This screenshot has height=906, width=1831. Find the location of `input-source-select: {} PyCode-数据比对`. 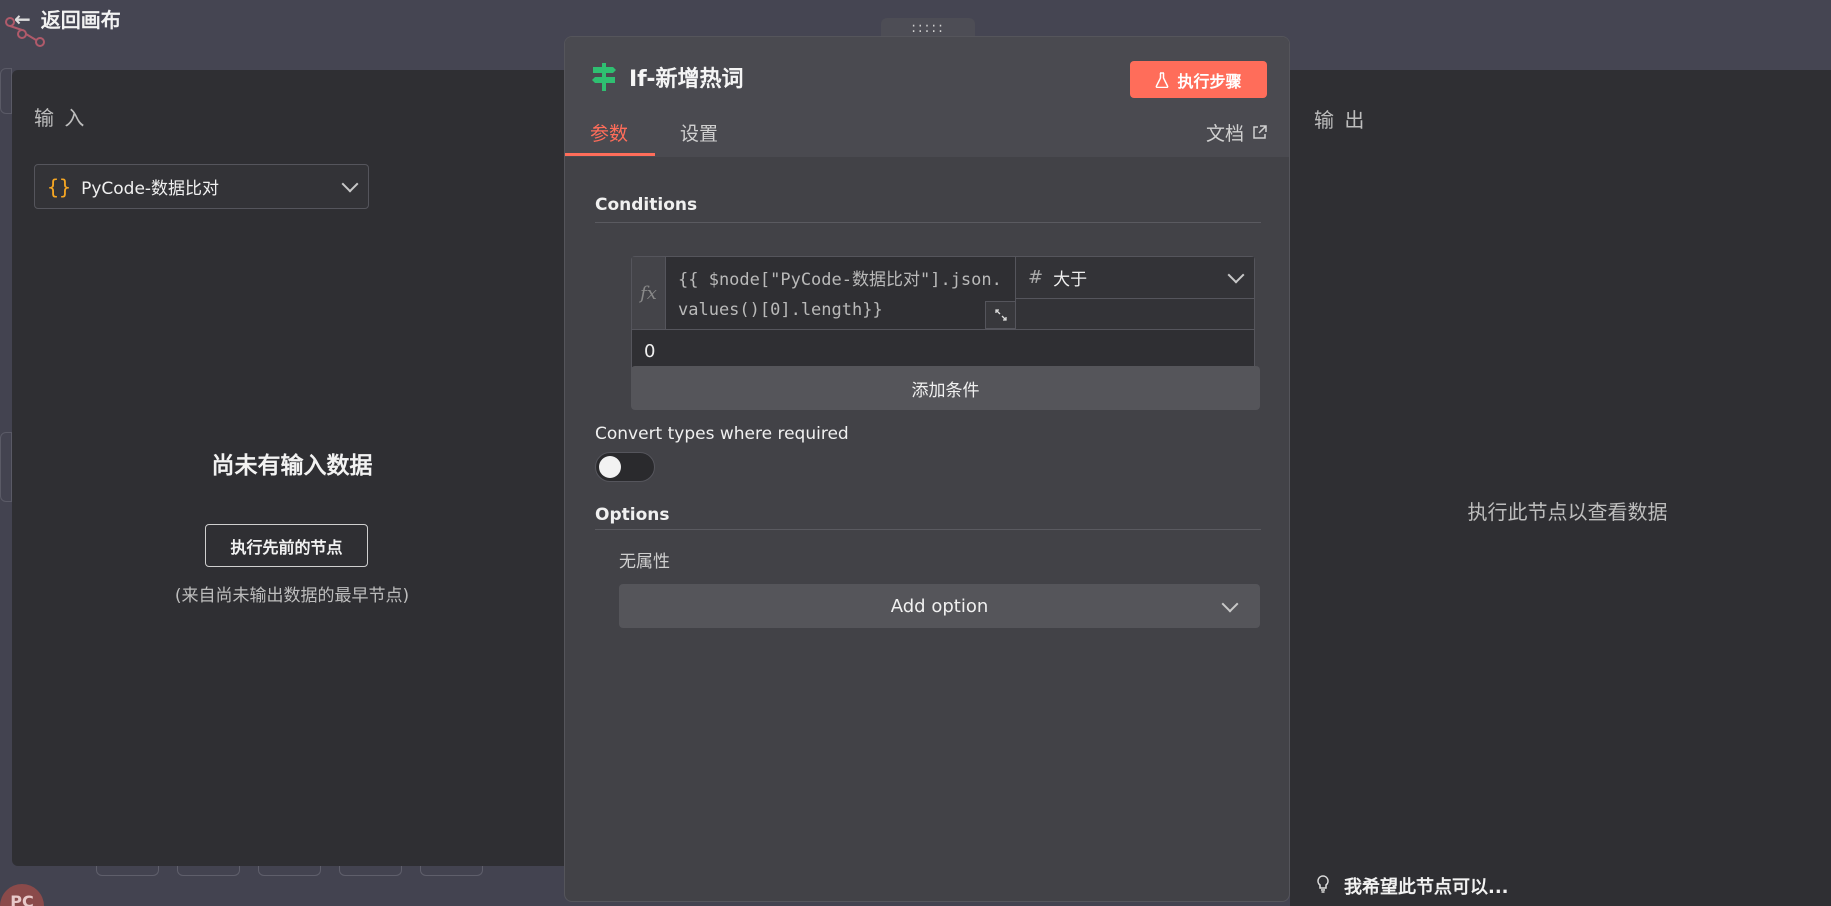

input-source-select: {} PyCode-数据比对 is located at coordinates (201, 186).